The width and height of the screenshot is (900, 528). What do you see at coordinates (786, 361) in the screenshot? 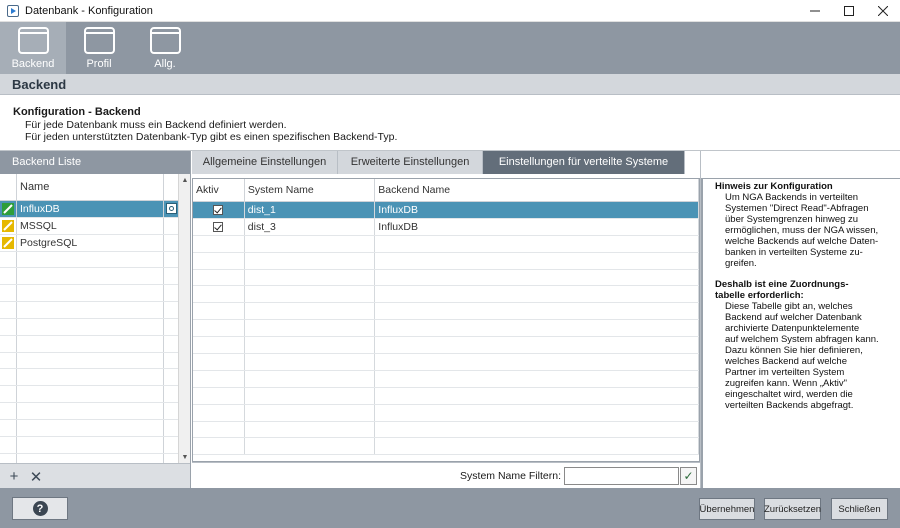
I see `hint-line: welches Backend auf welche` at bounding box center [786, 361].